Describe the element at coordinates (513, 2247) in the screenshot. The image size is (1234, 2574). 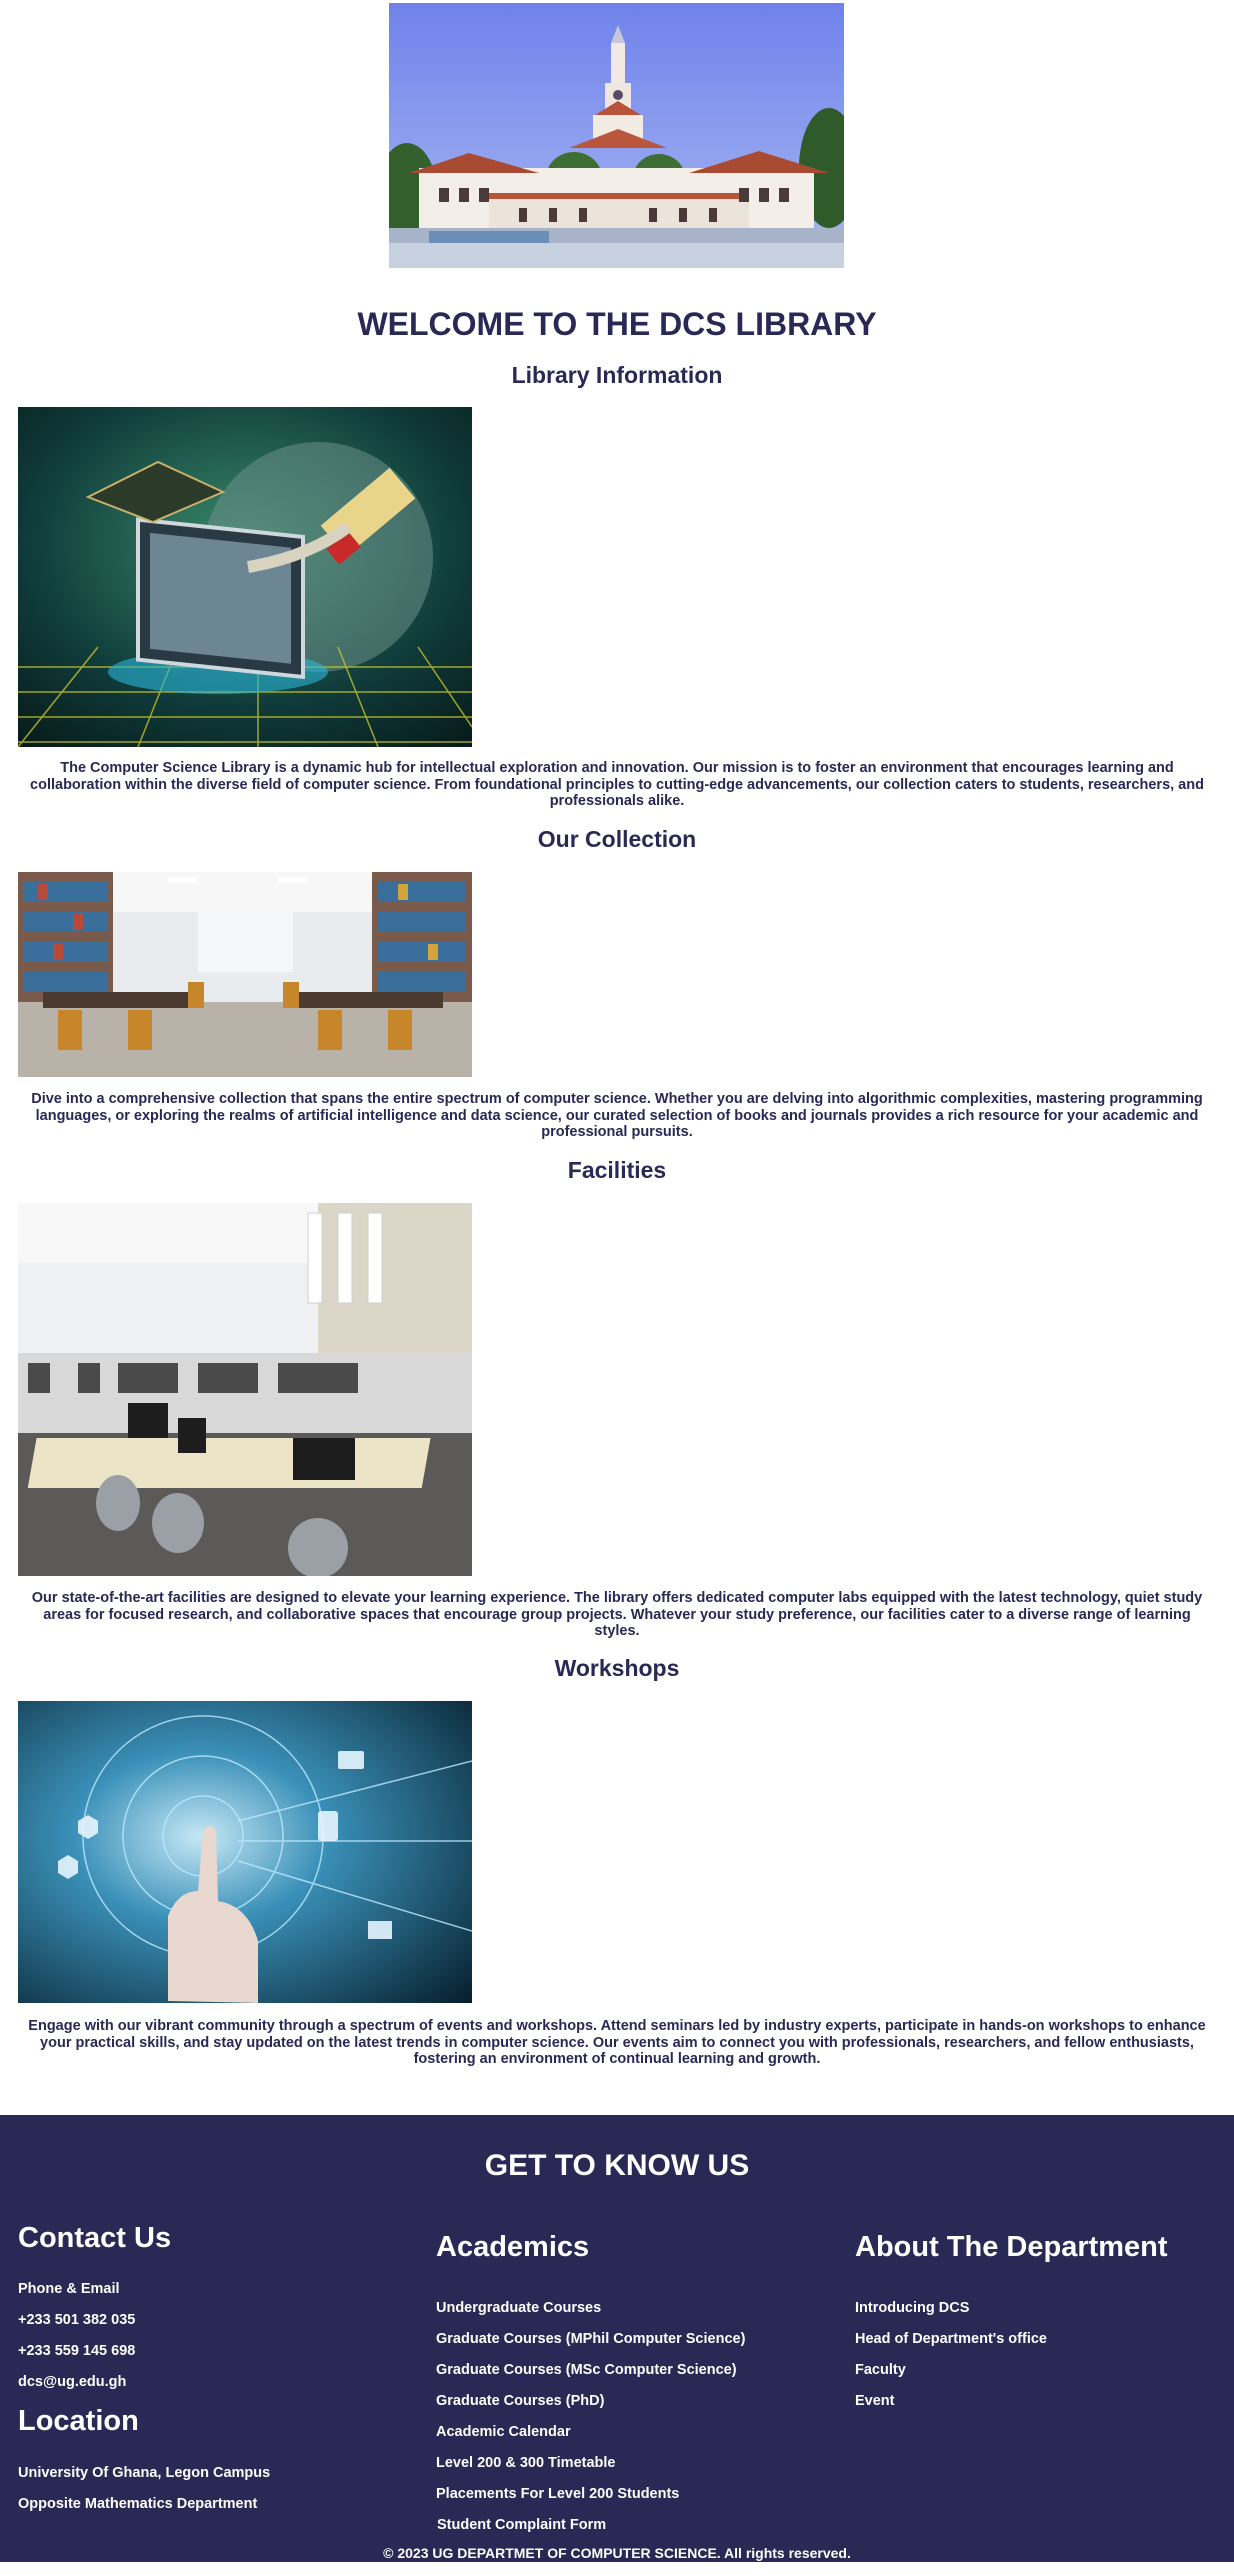
I see `academics-heading: Academics` at that location.